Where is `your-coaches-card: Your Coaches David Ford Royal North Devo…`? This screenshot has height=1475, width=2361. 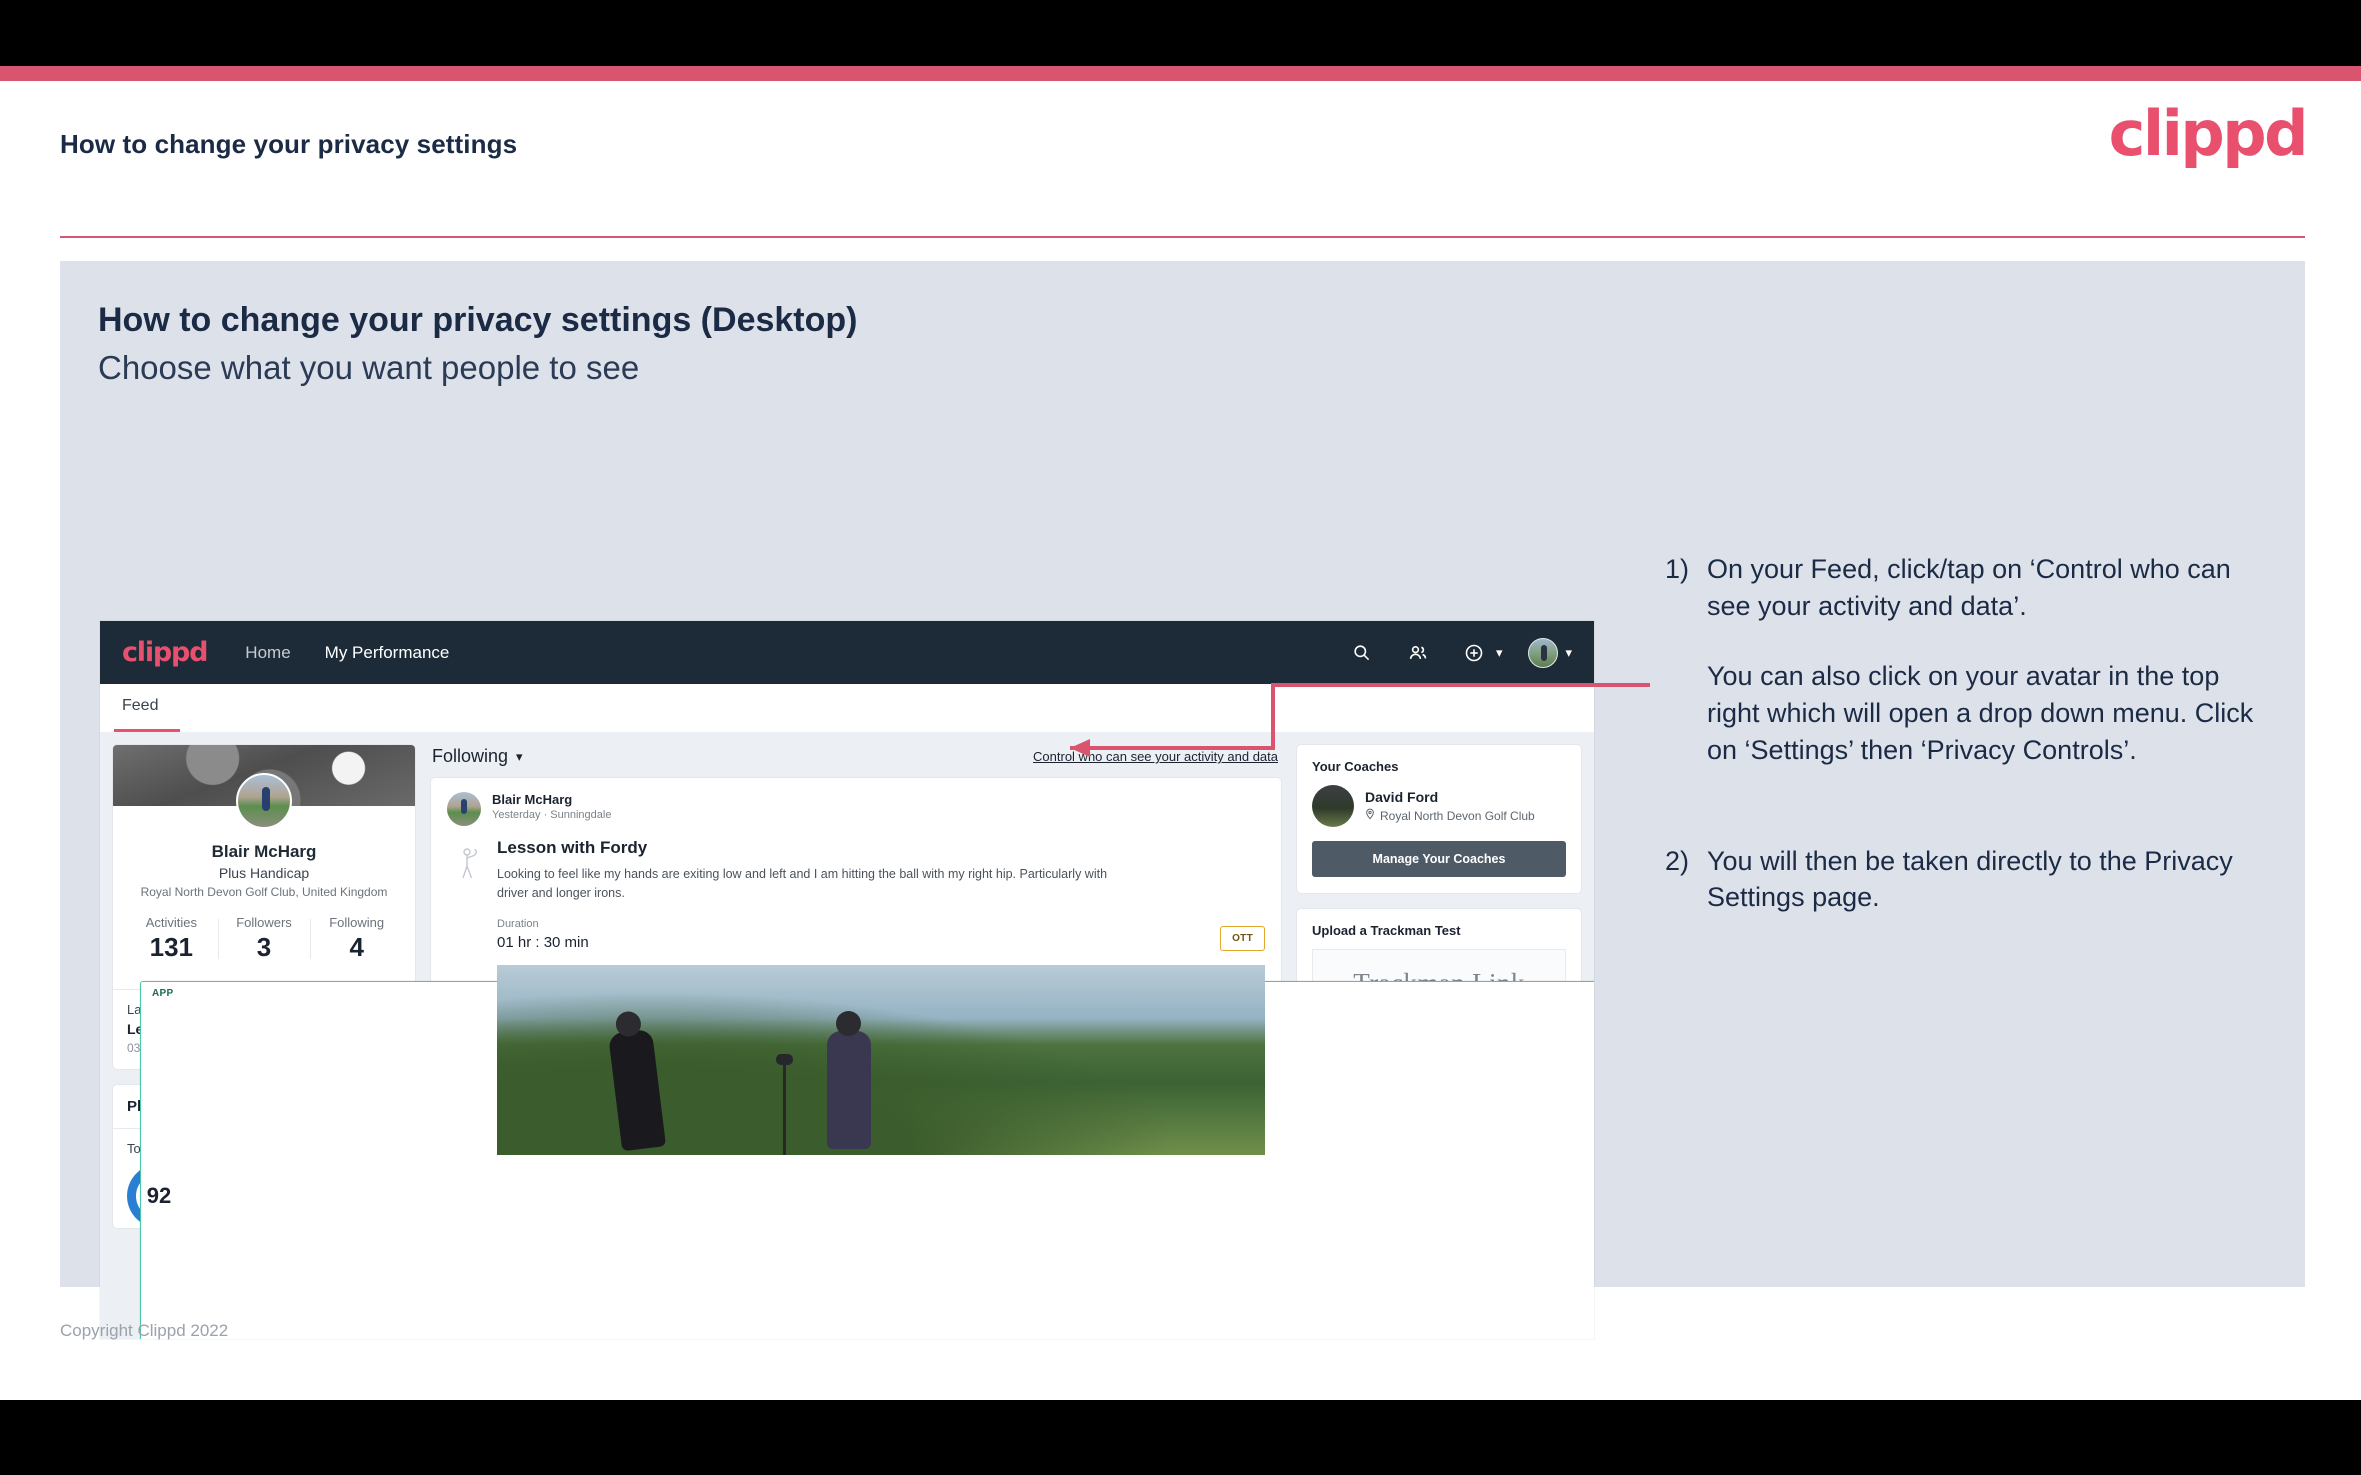
your-coaches-card: Your Coaches David Ford Royal North Devo… is located at coordinates (1439, 819).